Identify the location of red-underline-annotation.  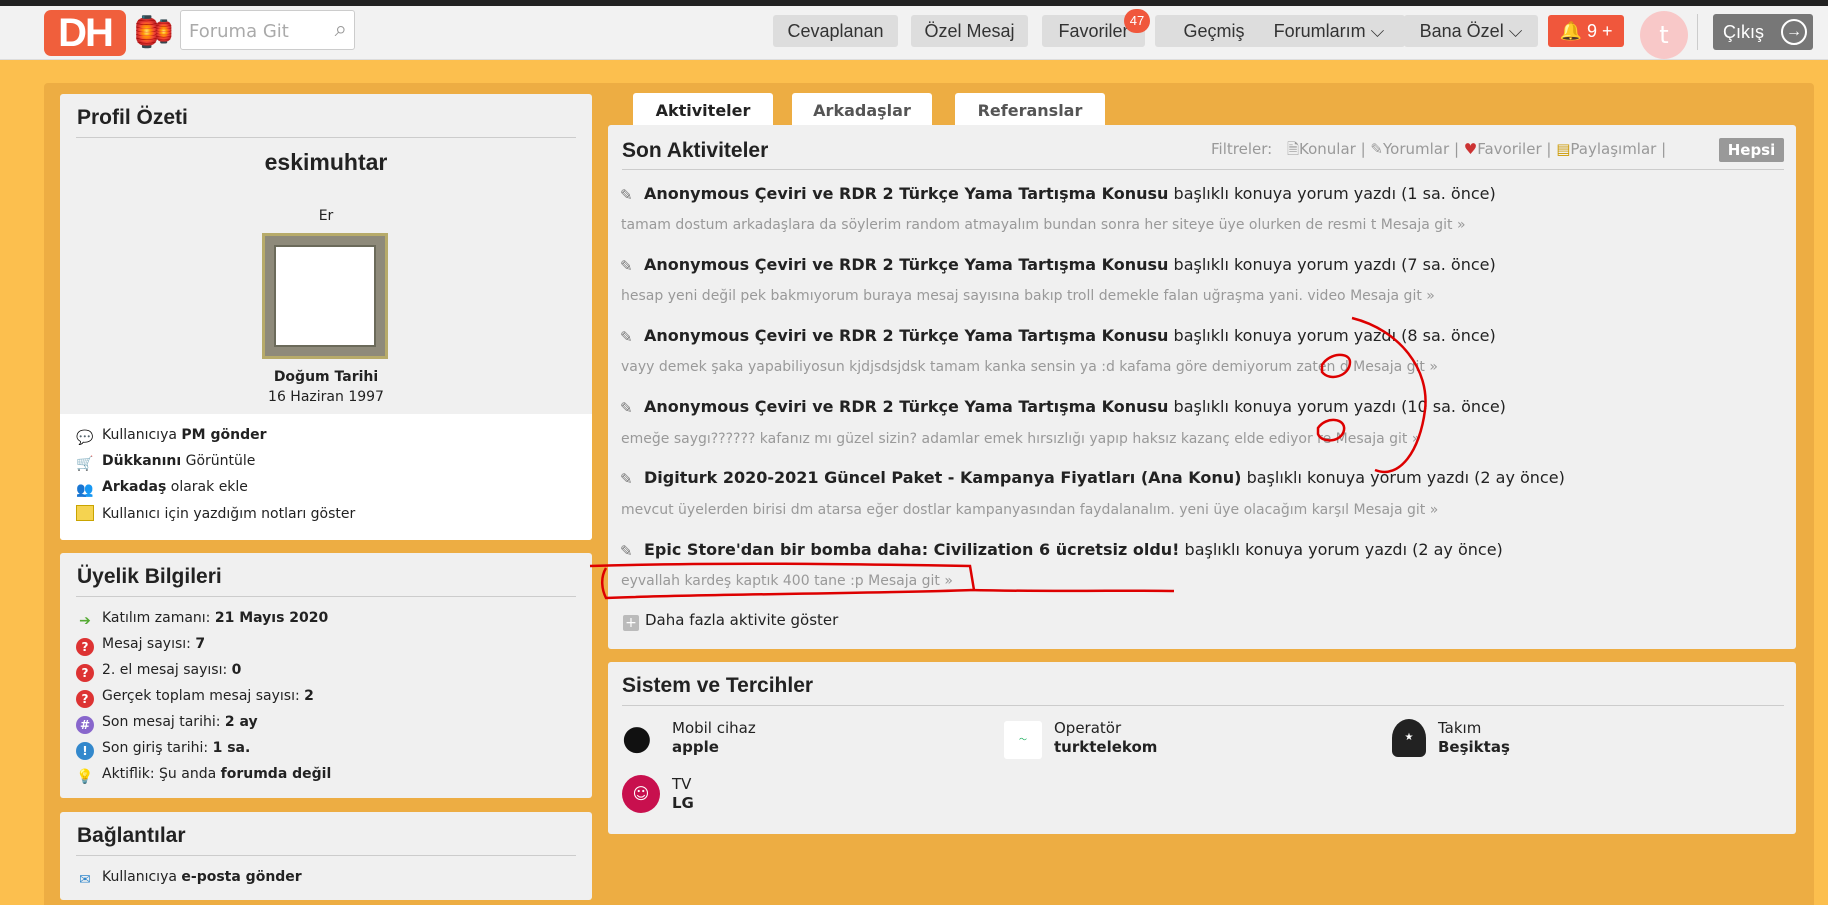
(882, 581).